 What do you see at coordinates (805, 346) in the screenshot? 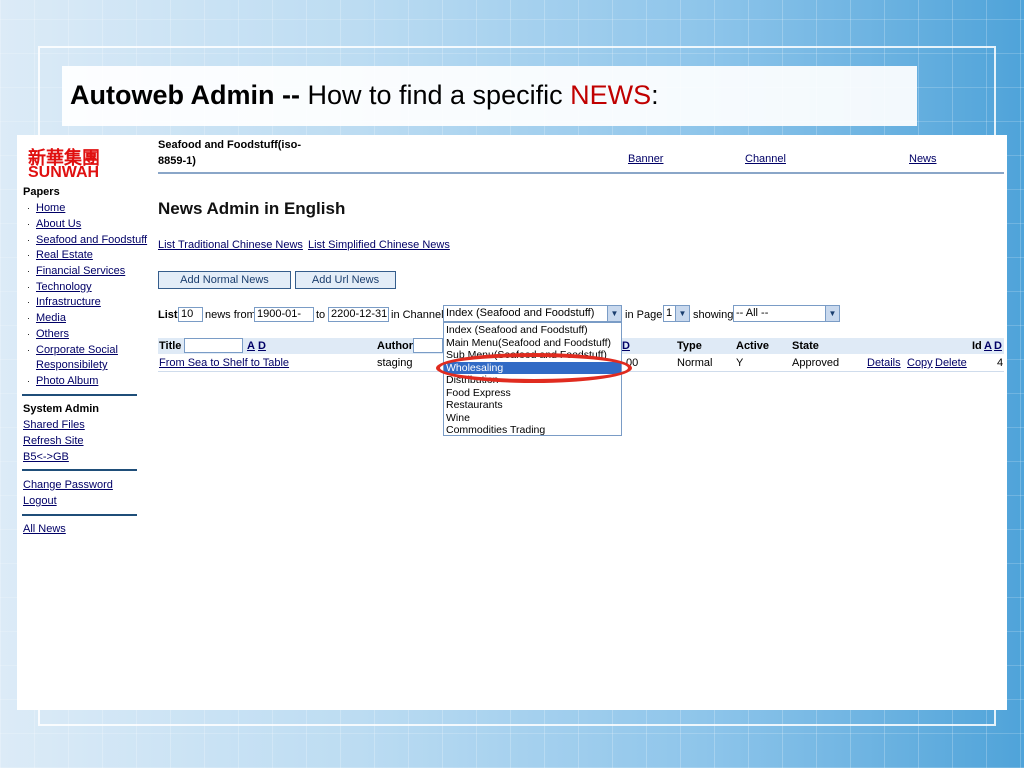
I see `col-state: State` at bounding box center [805, 346].